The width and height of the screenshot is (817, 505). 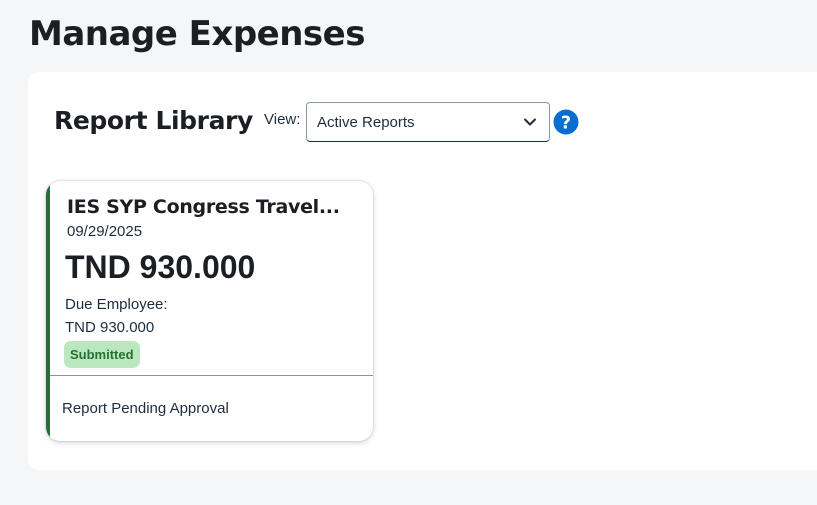 I want to click on view-select-value: Active Reports, so click(x=366, y=122).